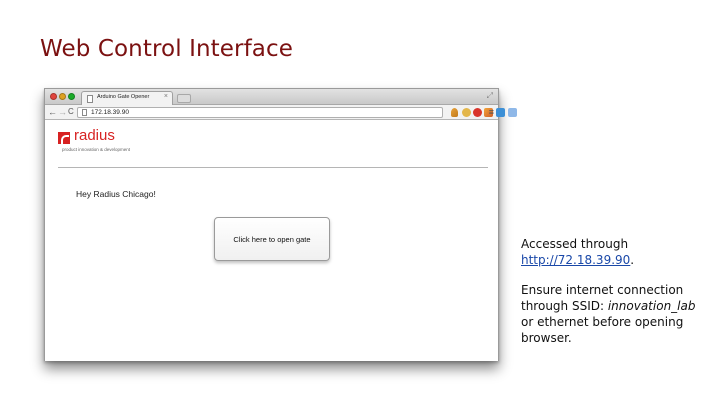  What do you see at coordinates (64, 138) in the screenshot?
I see `radius-logo-icon` at bounding box center [64, 138].